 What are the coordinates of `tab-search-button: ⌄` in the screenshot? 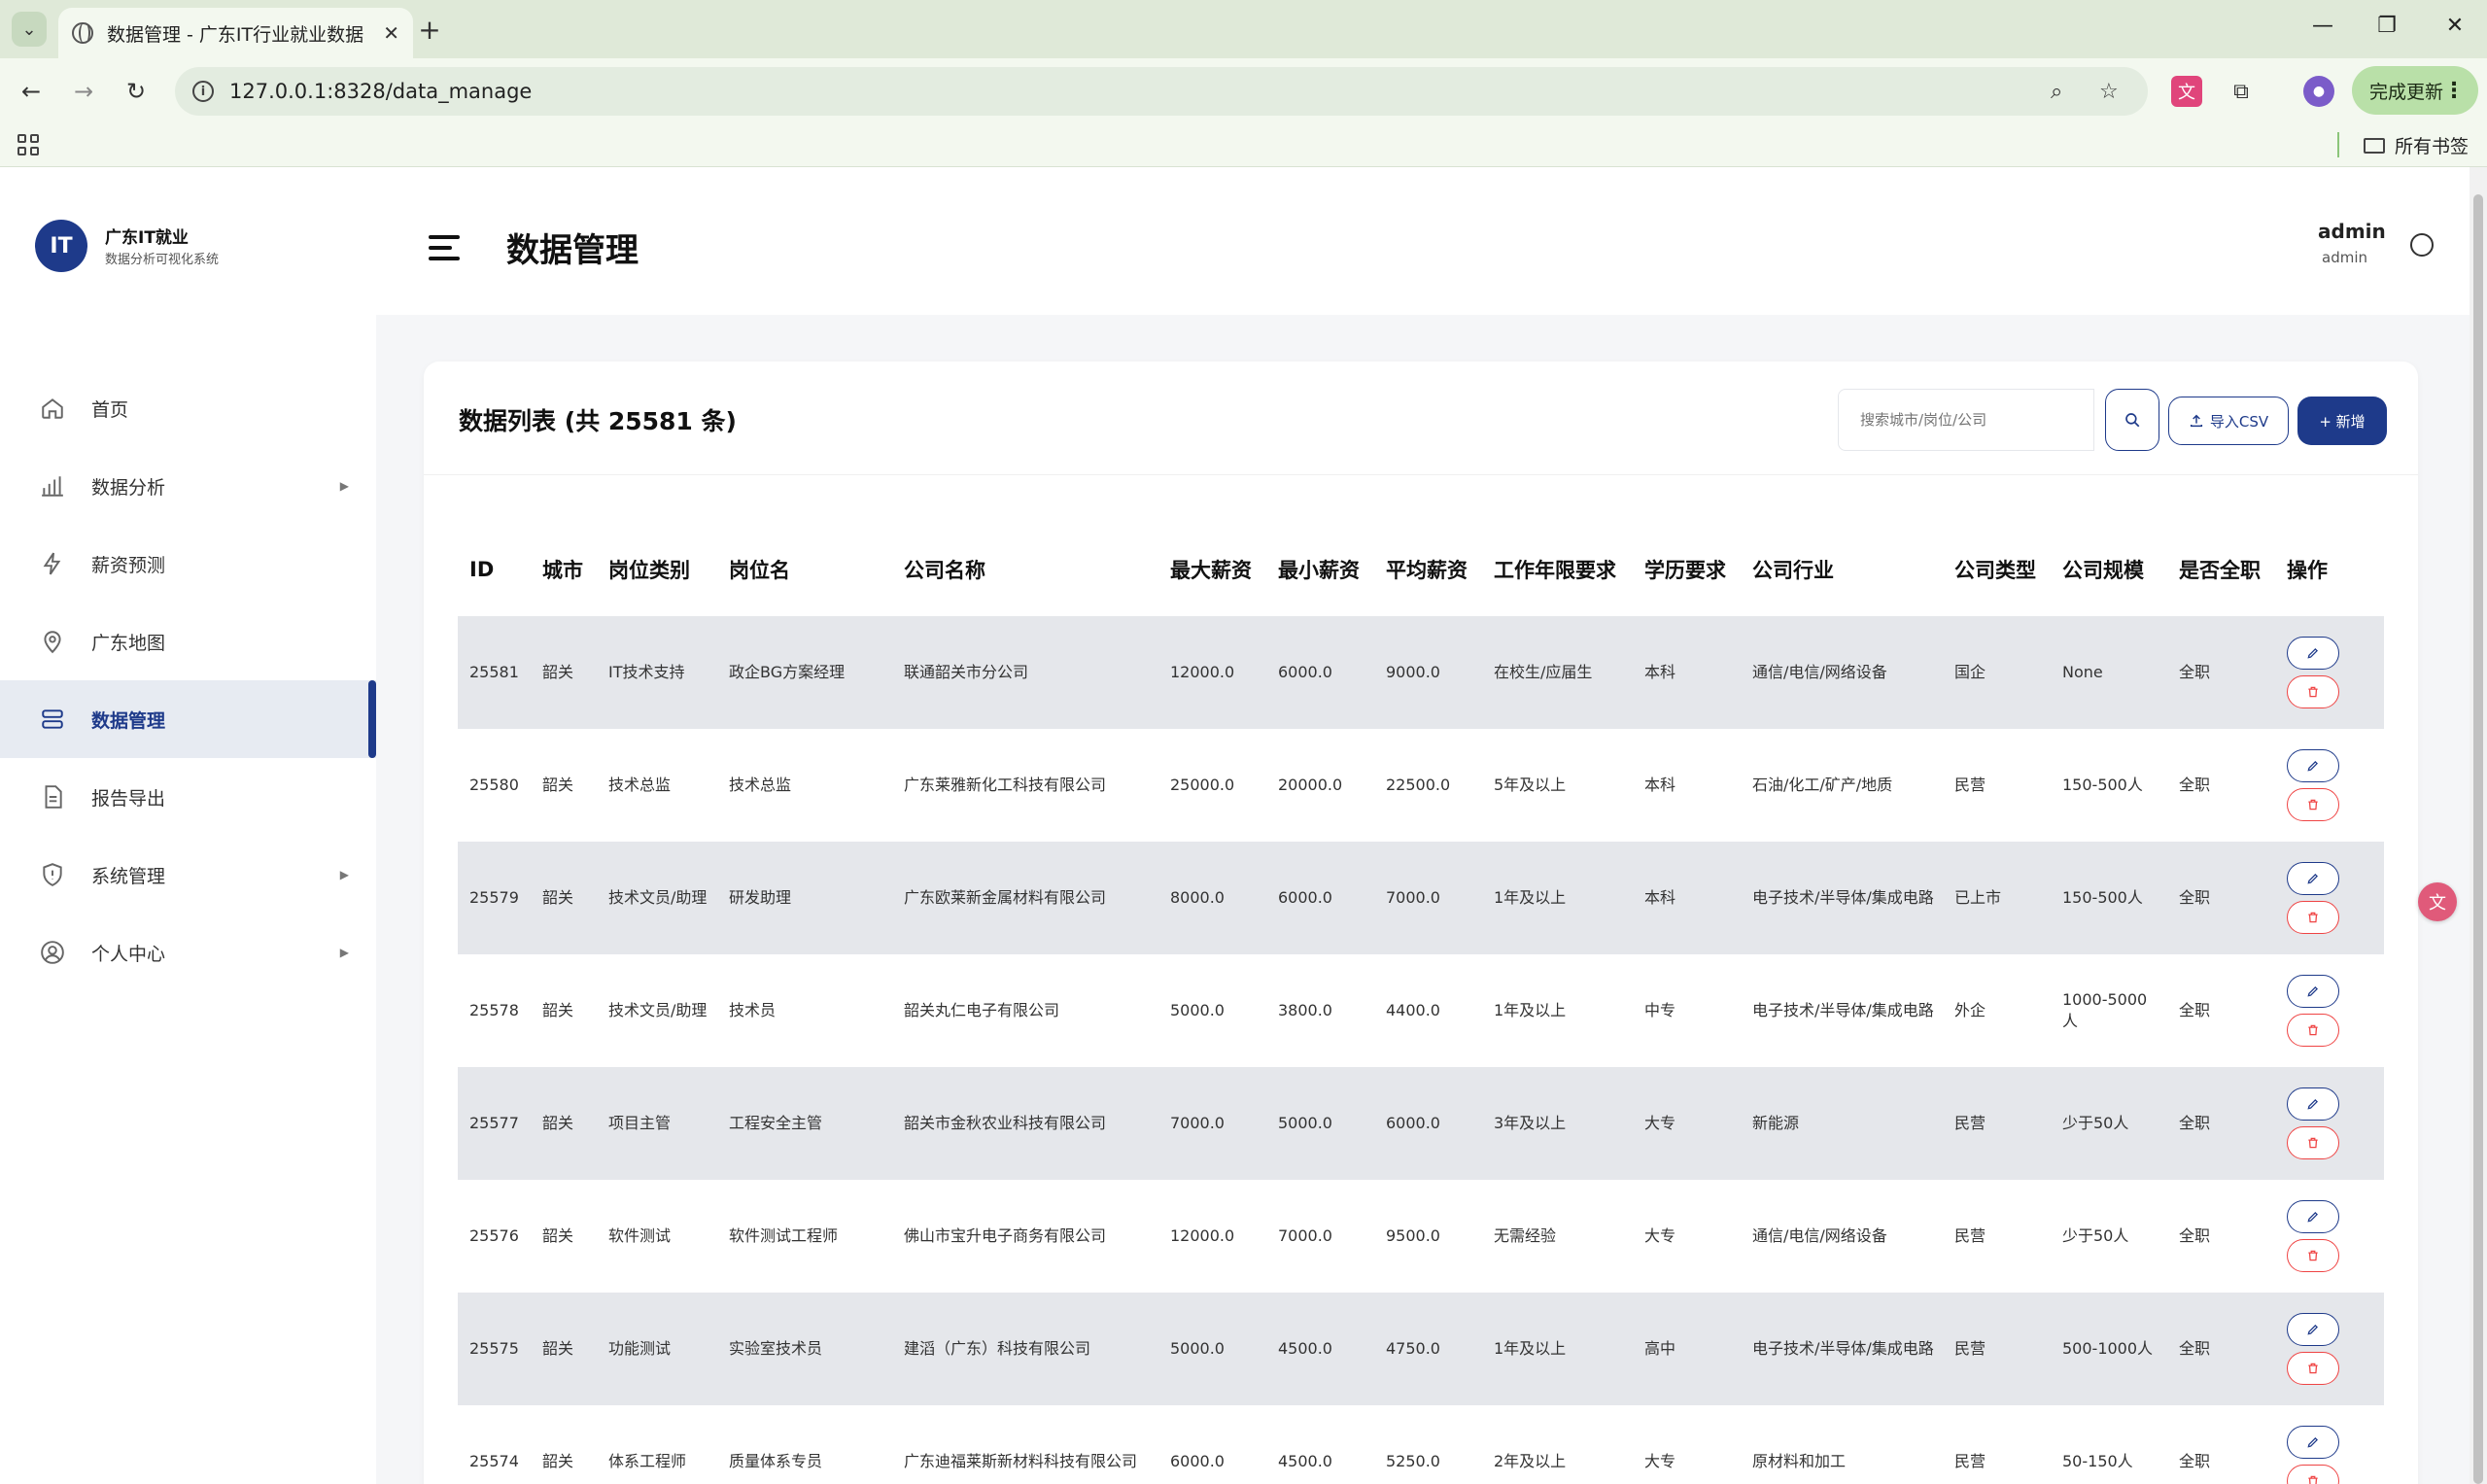 It's located at (30, 29).